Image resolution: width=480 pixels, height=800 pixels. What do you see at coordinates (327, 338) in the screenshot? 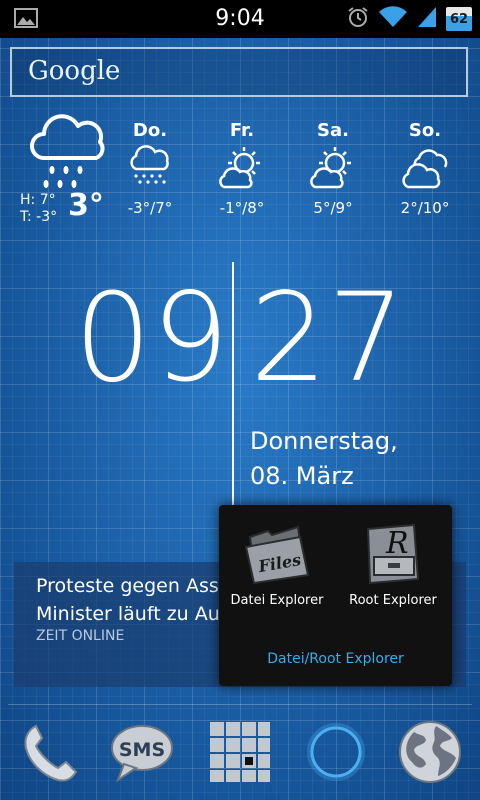
I see `clock-minutes: 27` at bounding box center [327, 338].